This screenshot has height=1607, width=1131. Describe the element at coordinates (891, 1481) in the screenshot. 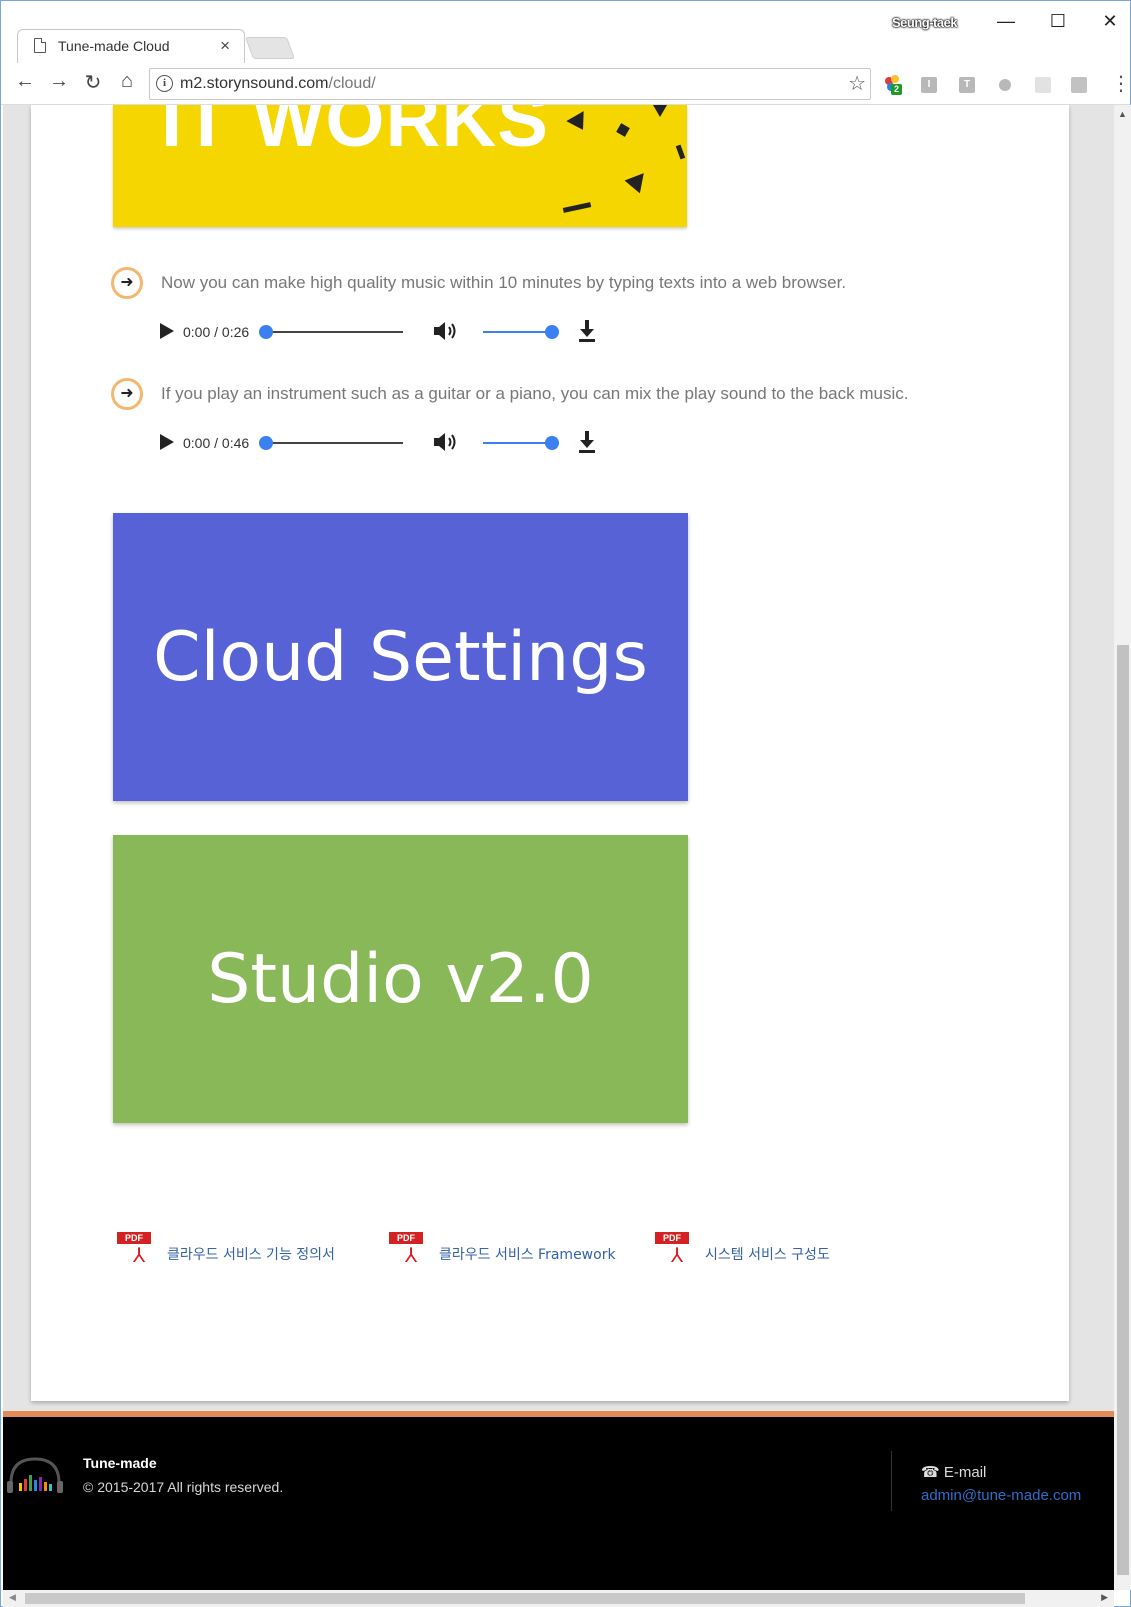

I see `footer-divider` at that location.